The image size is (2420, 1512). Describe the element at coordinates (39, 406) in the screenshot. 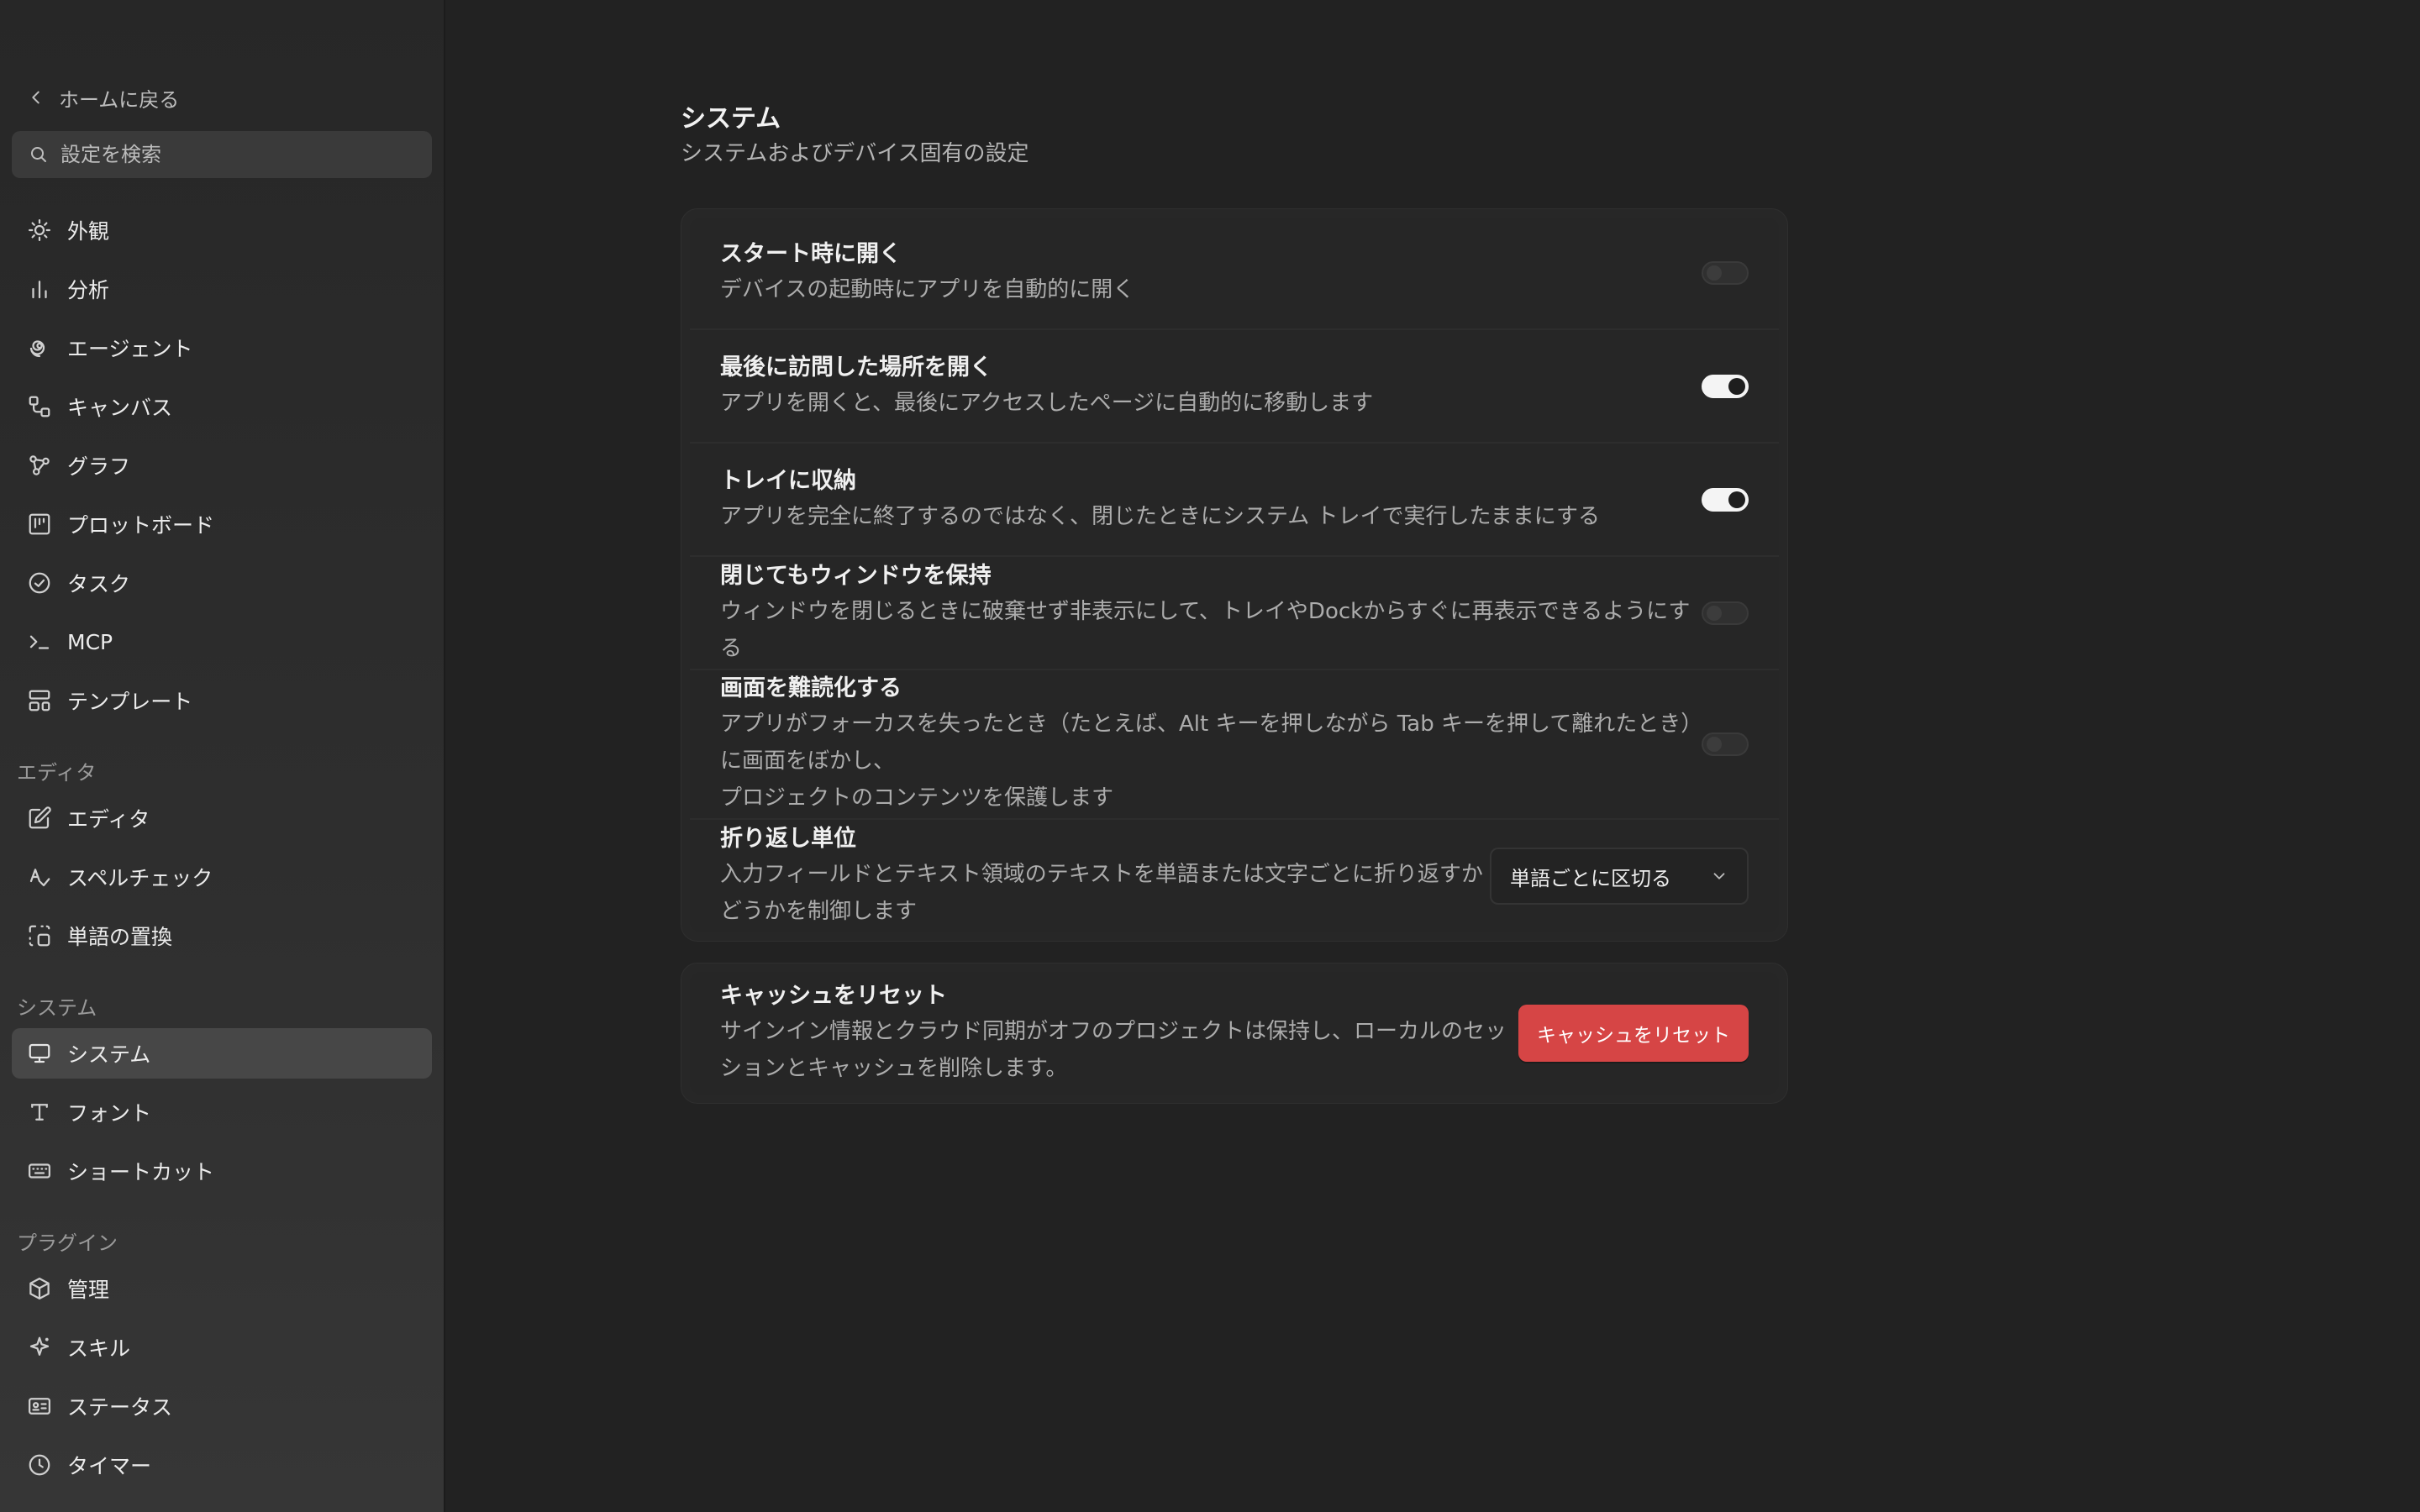

I see `canvas-nodes-icon` at that location.